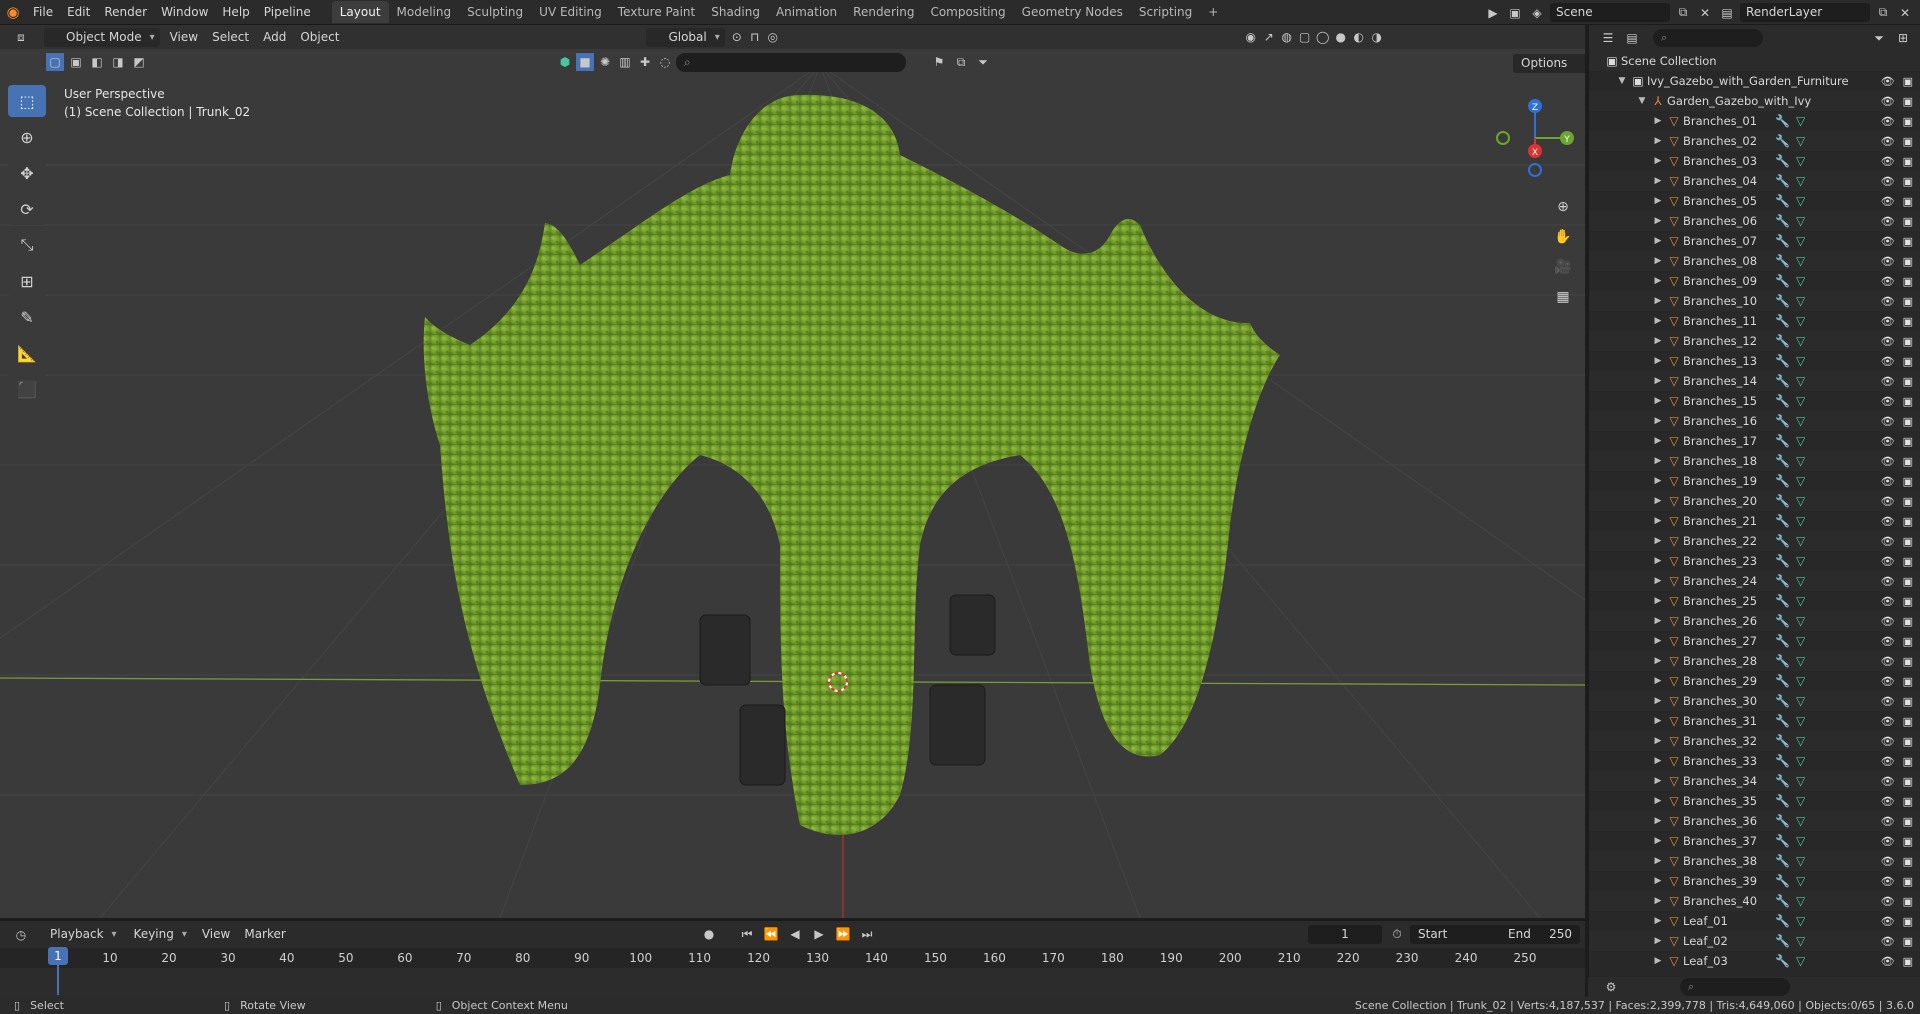 The width and height of the screenshot is (1920, 1014). I want to click on timeline-editor-icon: ◷, so click(21, 935).